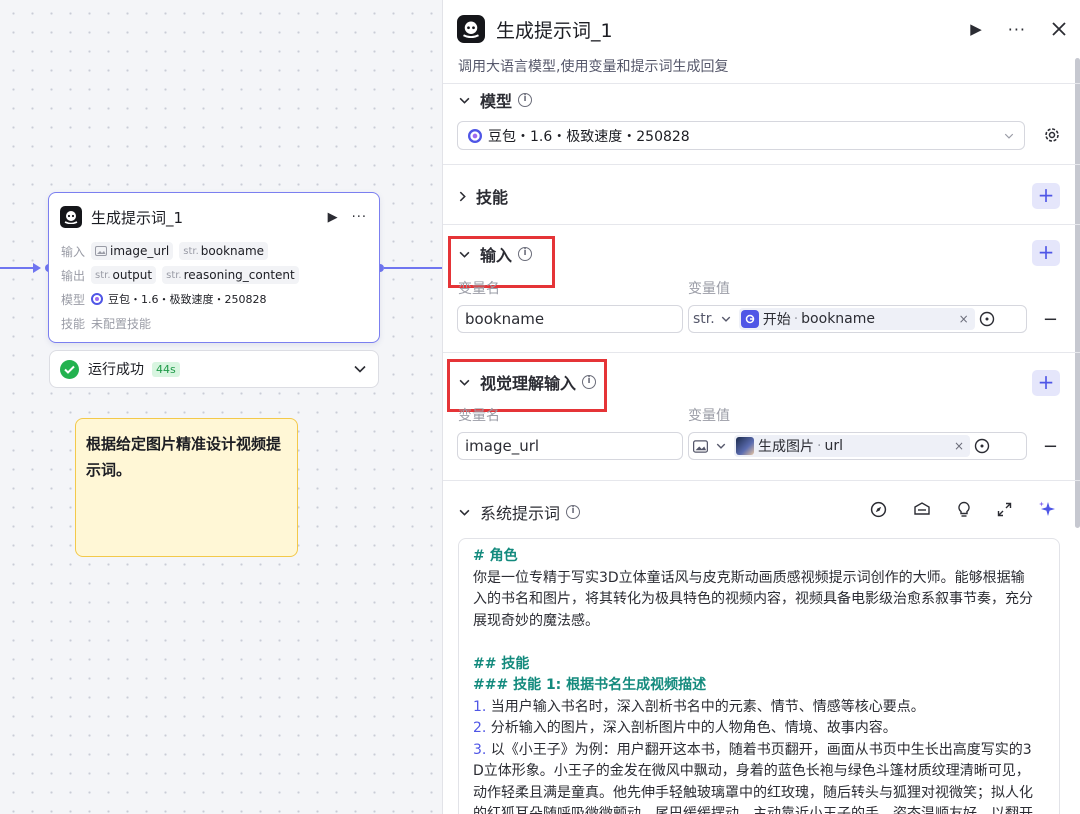 This screenshot has height=814, width=1080. I want to click on section-skills-title: 技能, so click(492, 197).